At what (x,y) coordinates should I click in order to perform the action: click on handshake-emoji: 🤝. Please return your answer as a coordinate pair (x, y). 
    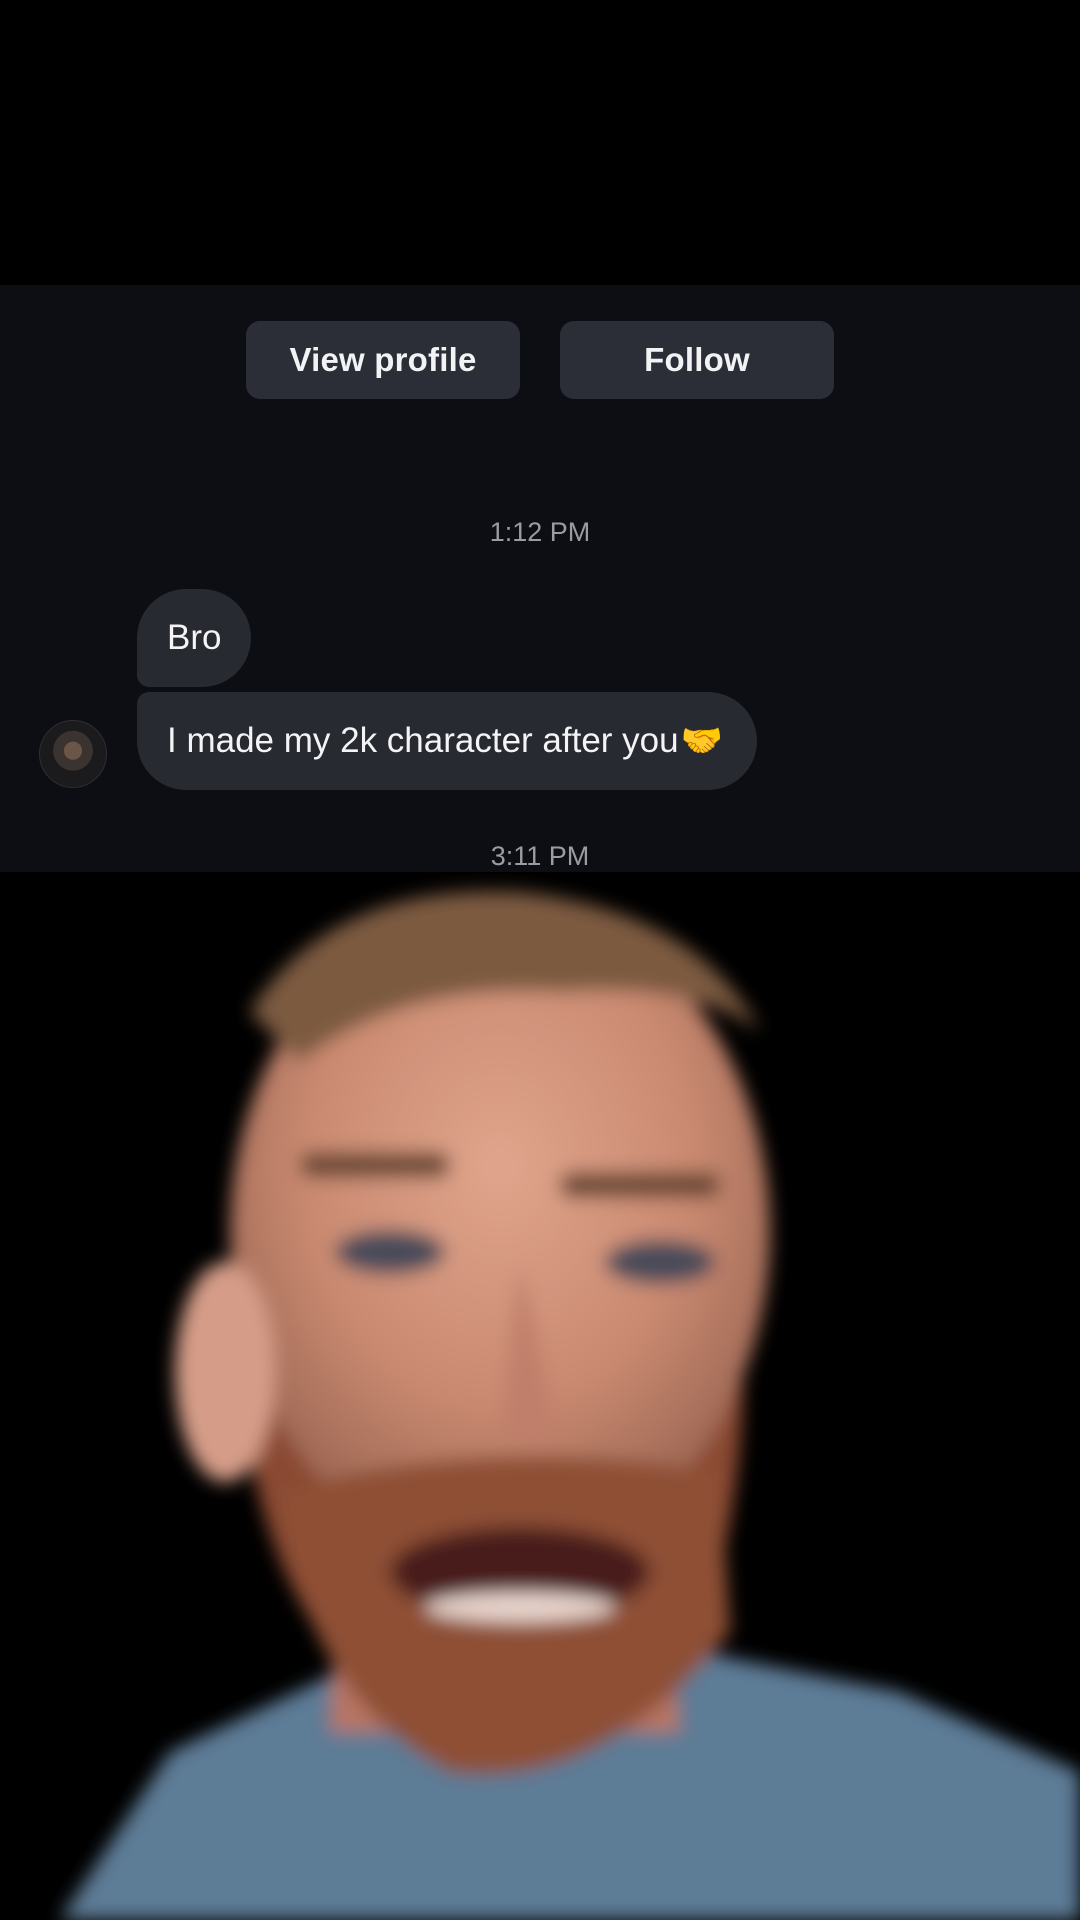
    Looking at the image, I should click on (701, 741).